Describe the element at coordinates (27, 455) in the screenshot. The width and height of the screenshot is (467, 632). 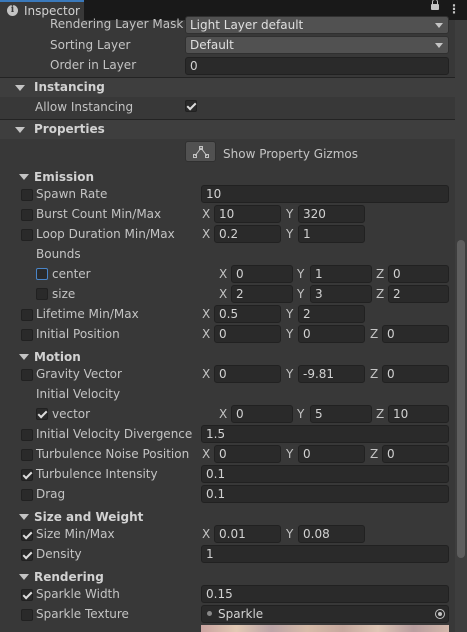
I see `turbulence-noise-checkbox` at that location.